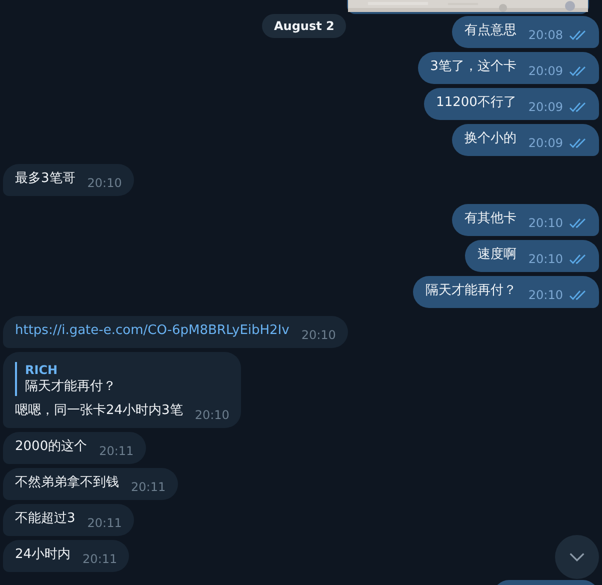  What do you see at coordinates (490, 139) in the screenshot?
I see `message-text: 换个小的` at bounding box center [490, 139].